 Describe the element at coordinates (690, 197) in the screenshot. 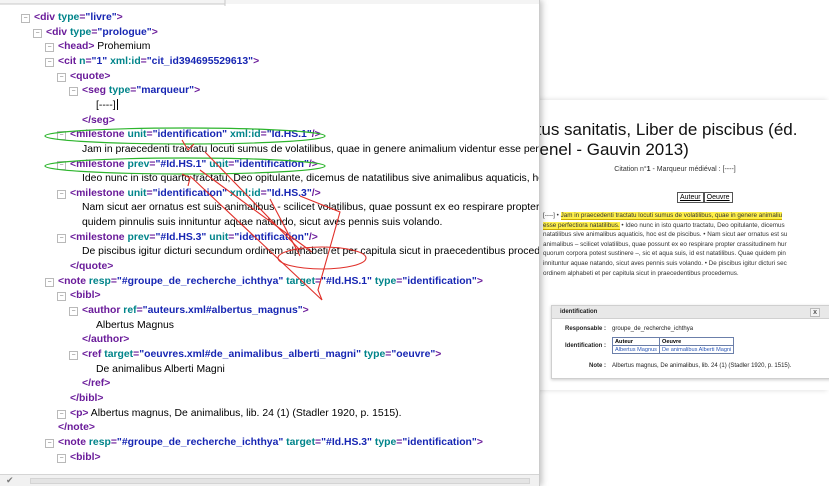

I see `tab-auteur: Auteur` at that location.